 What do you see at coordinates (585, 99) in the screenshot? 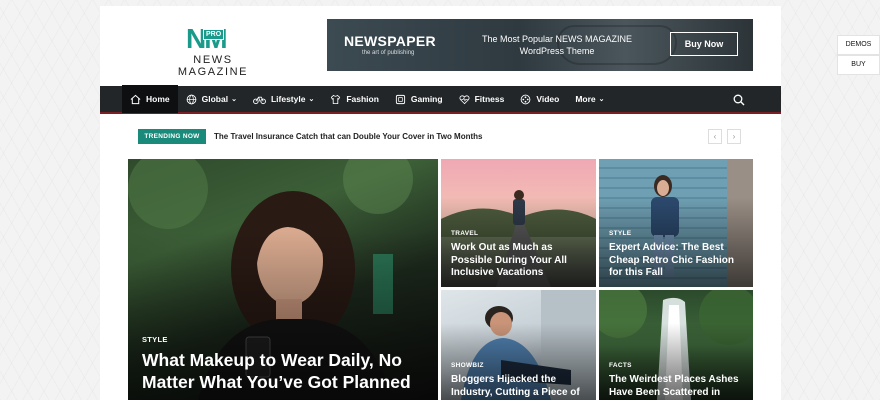
I see `nav-item-label: More` at bounding box center [585, 99].